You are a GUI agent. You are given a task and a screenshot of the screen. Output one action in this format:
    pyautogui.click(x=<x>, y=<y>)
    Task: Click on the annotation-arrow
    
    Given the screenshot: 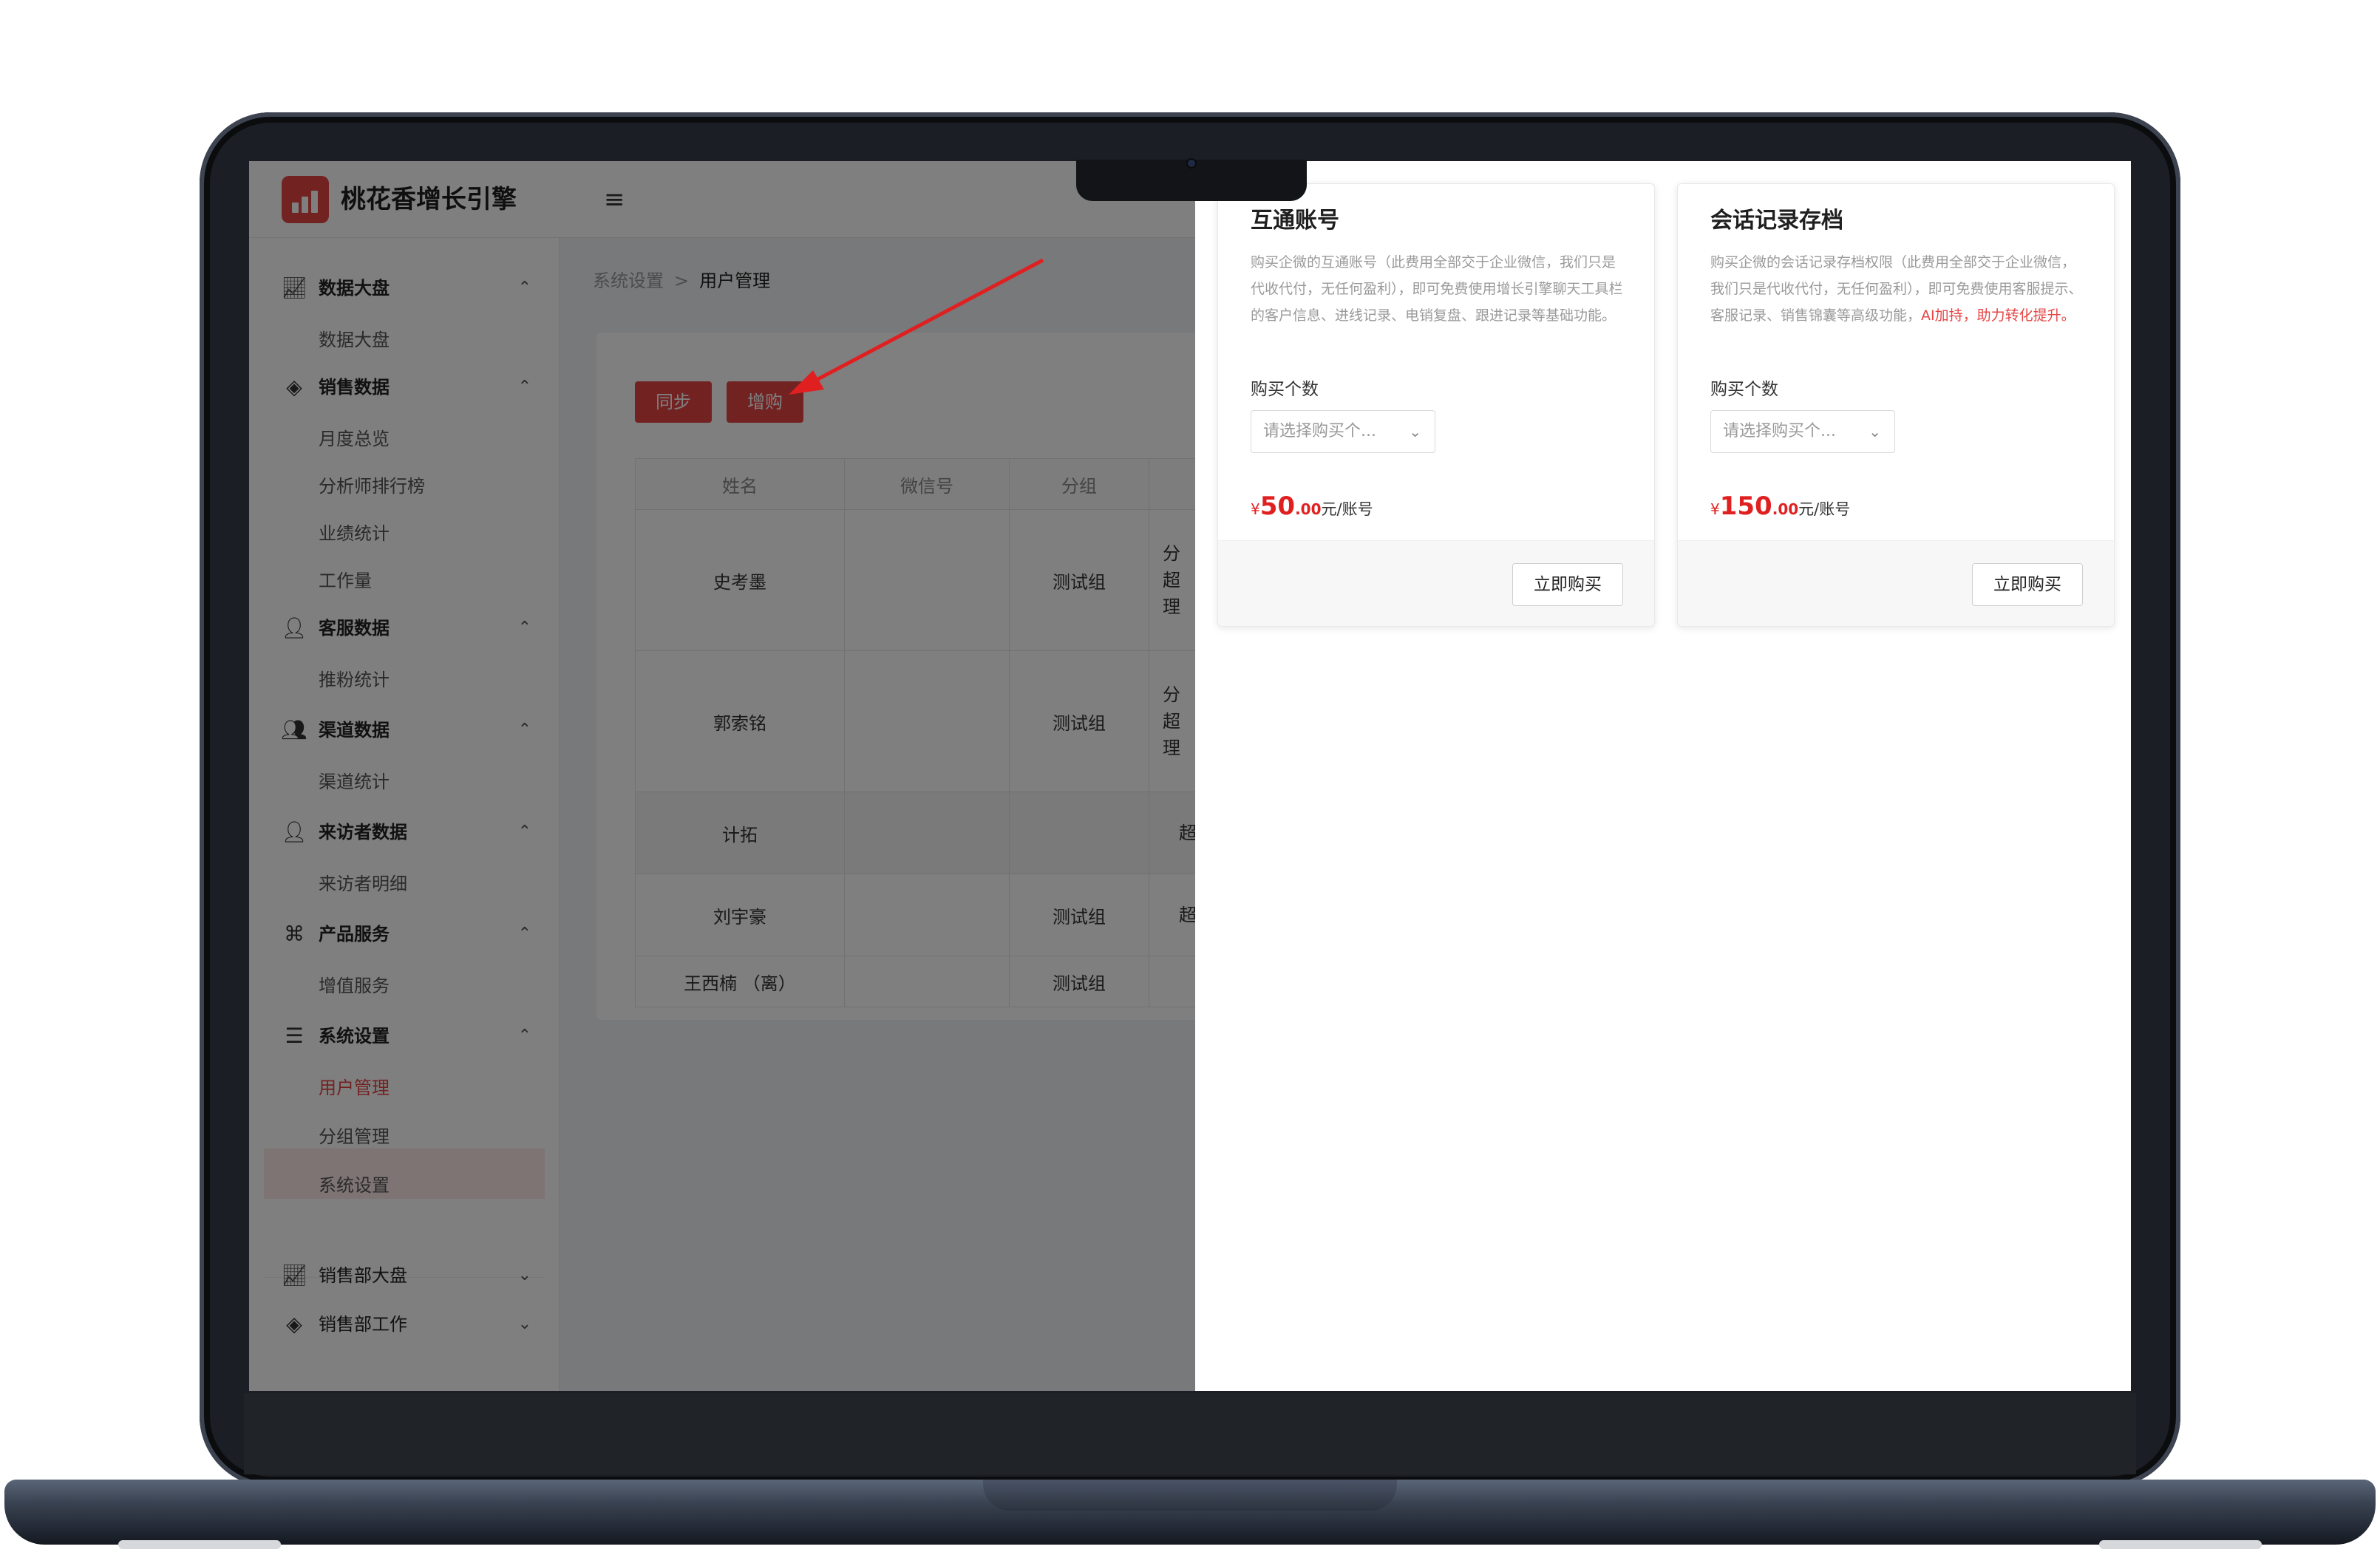 What is the action you would take?
    pyautogui.click(x=916, y=326)
    